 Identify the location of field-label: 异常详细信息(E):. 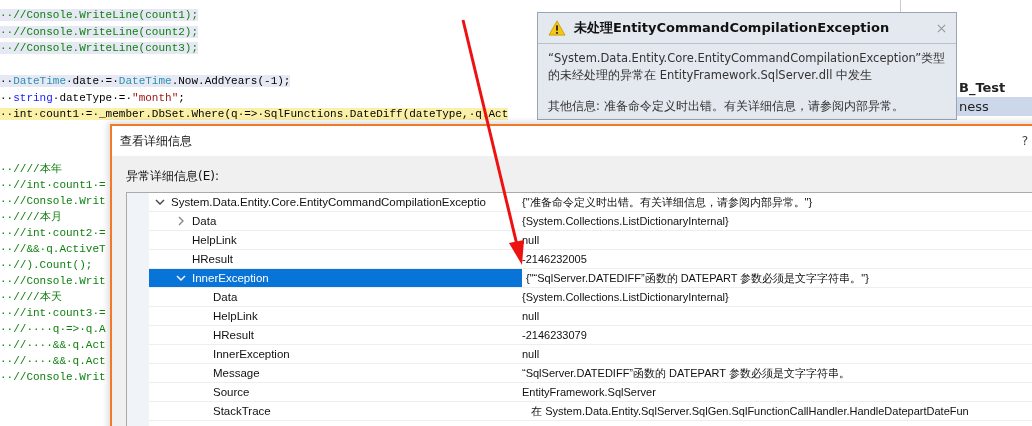
(173, 176).